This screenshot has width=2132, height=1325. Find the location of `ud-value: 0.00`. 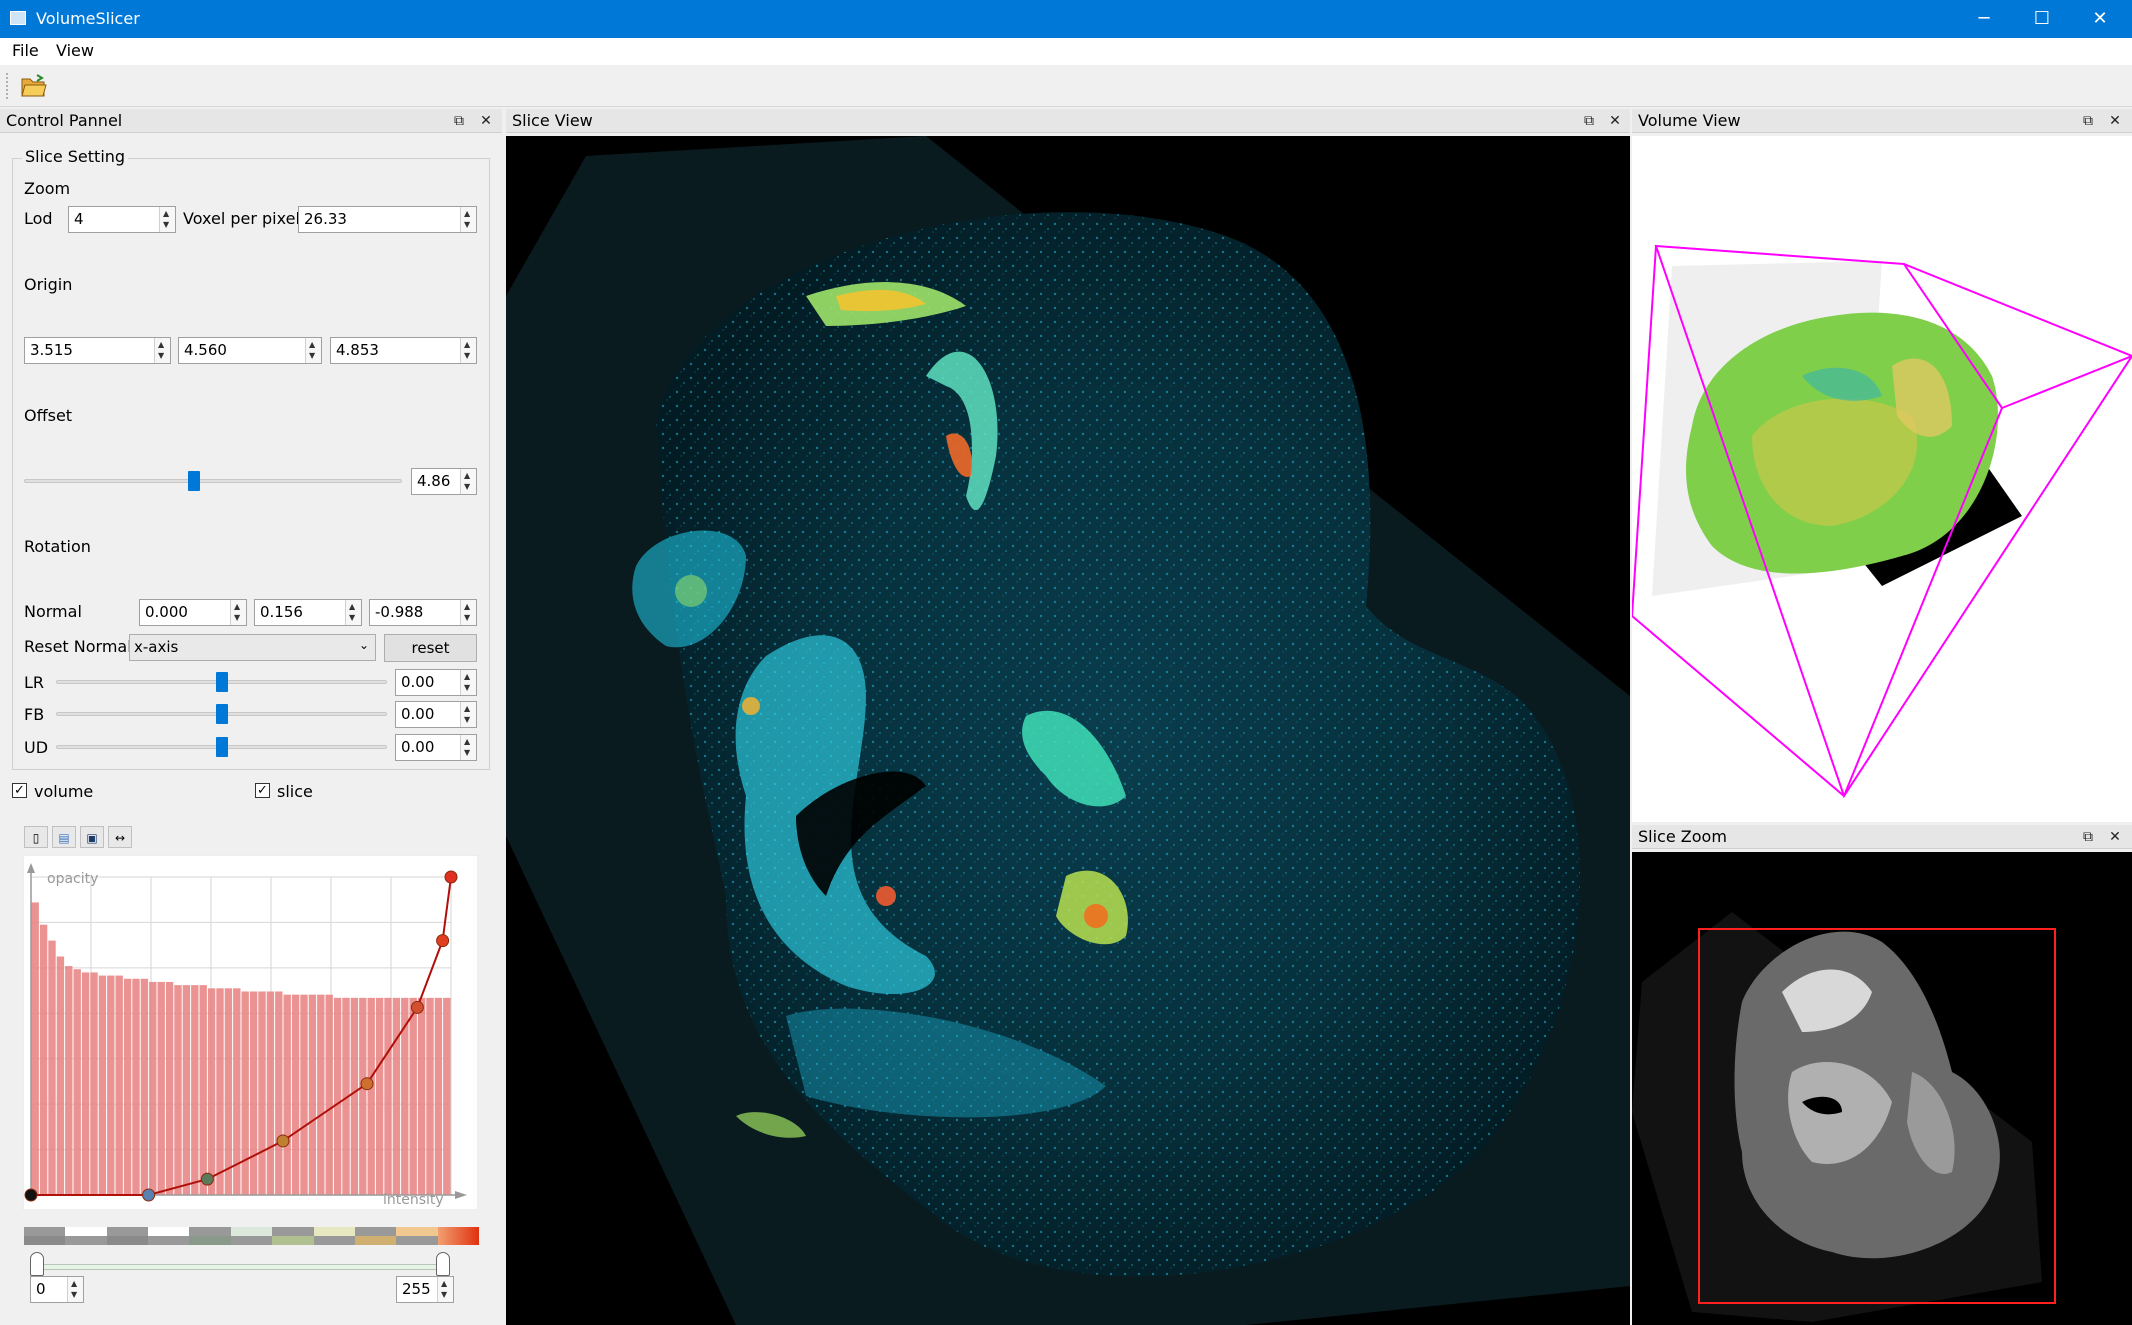

ud-value: 0.00 is located at coordinates (418, 747).